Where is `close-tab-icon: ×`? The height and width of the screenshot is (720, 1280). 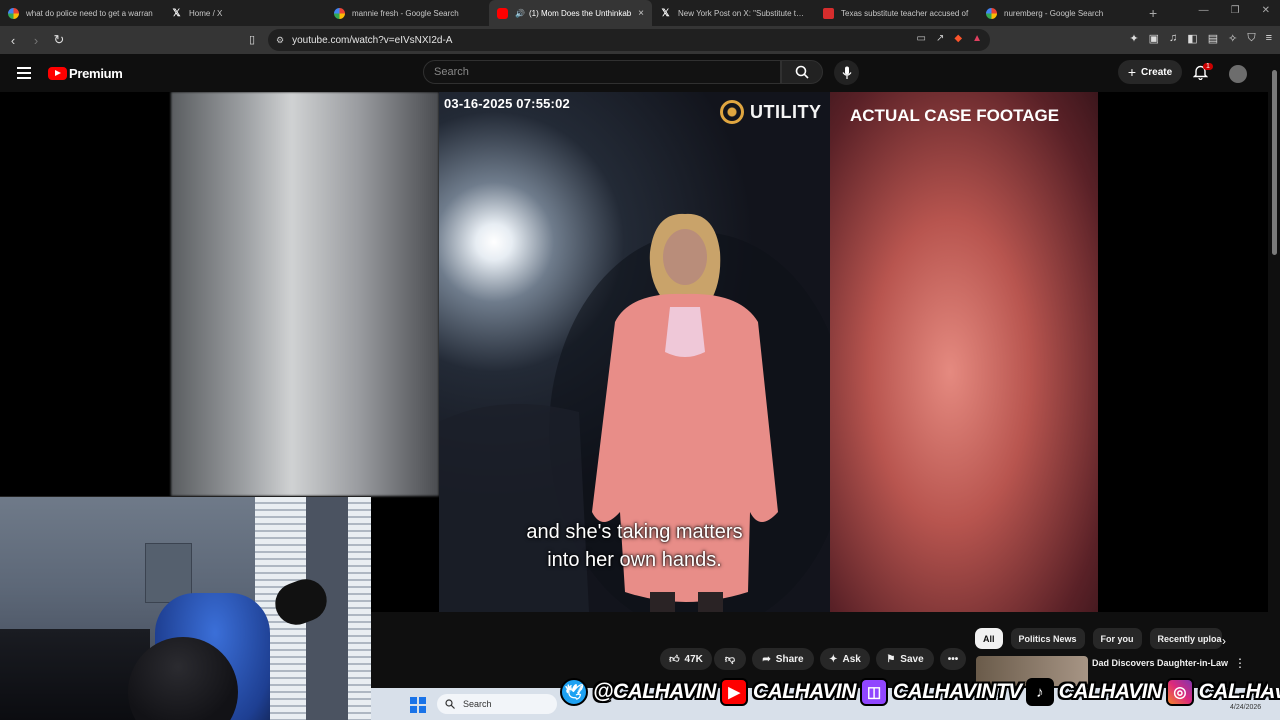 close-tab-icon: × is located at coordinates (641, 13).